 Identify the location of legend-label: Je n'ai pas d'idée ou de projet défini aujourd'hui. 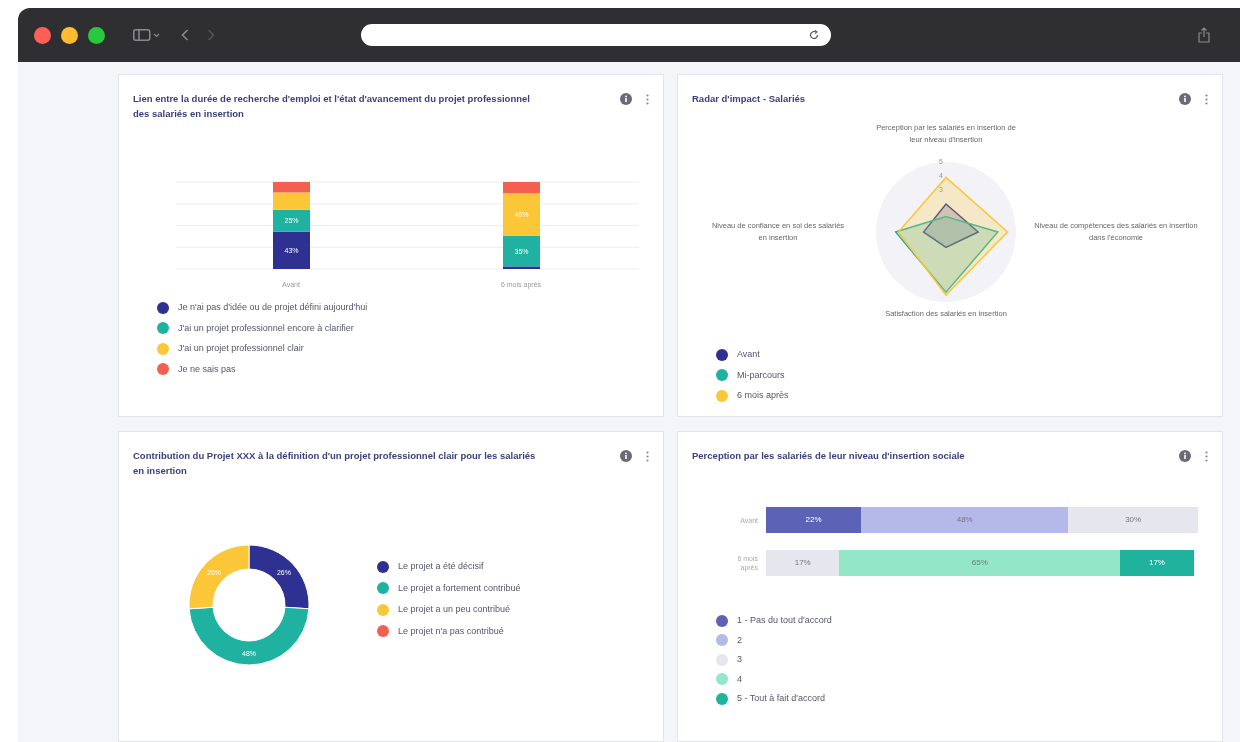
(273, 307).